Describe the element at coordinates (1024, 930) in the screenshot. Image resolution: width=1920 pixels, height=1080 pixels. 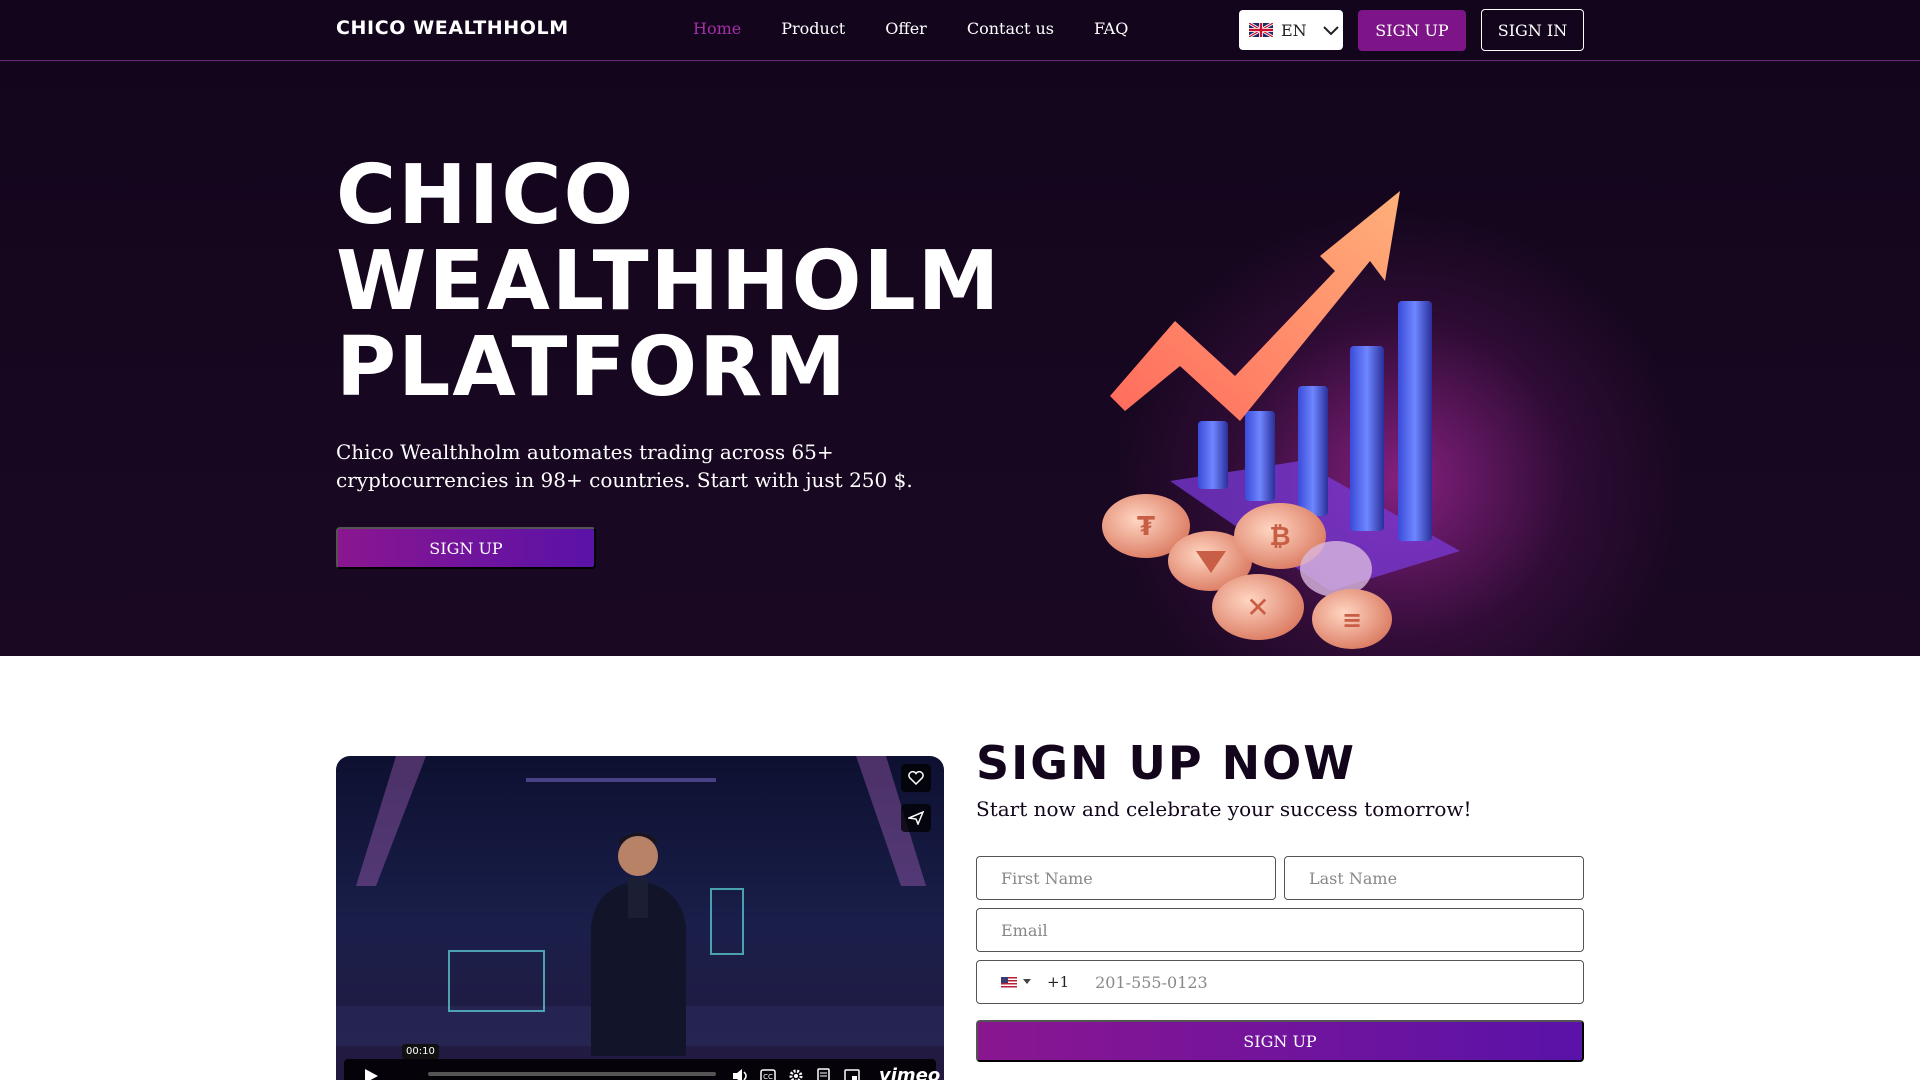
I see `email-placeholder: Email` at that location.